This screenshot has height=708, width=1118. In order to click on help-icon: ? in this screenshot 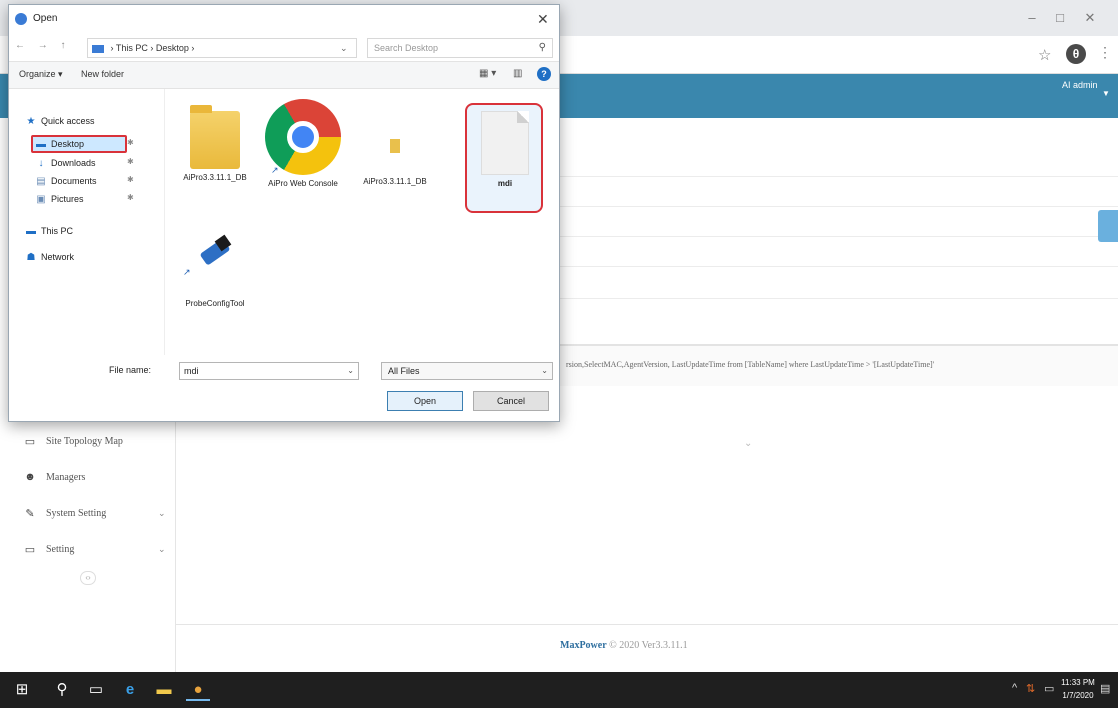, I will do `click(544, 74)`.